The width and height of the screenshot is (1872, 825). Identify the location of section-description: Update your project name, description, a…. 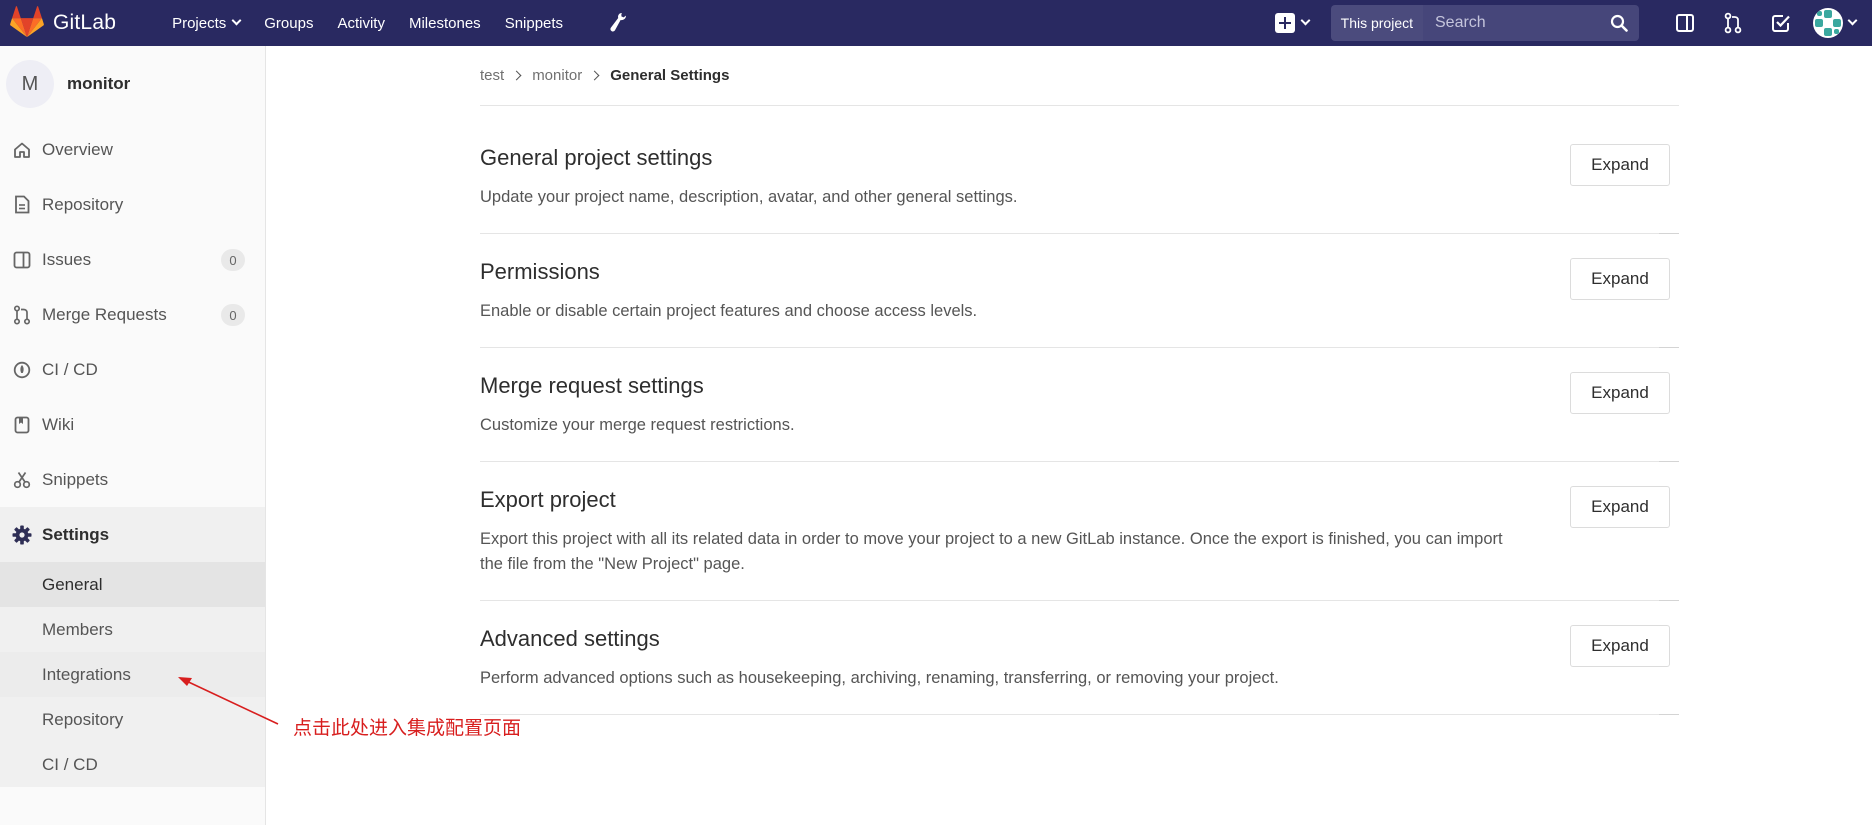
(749, 197).